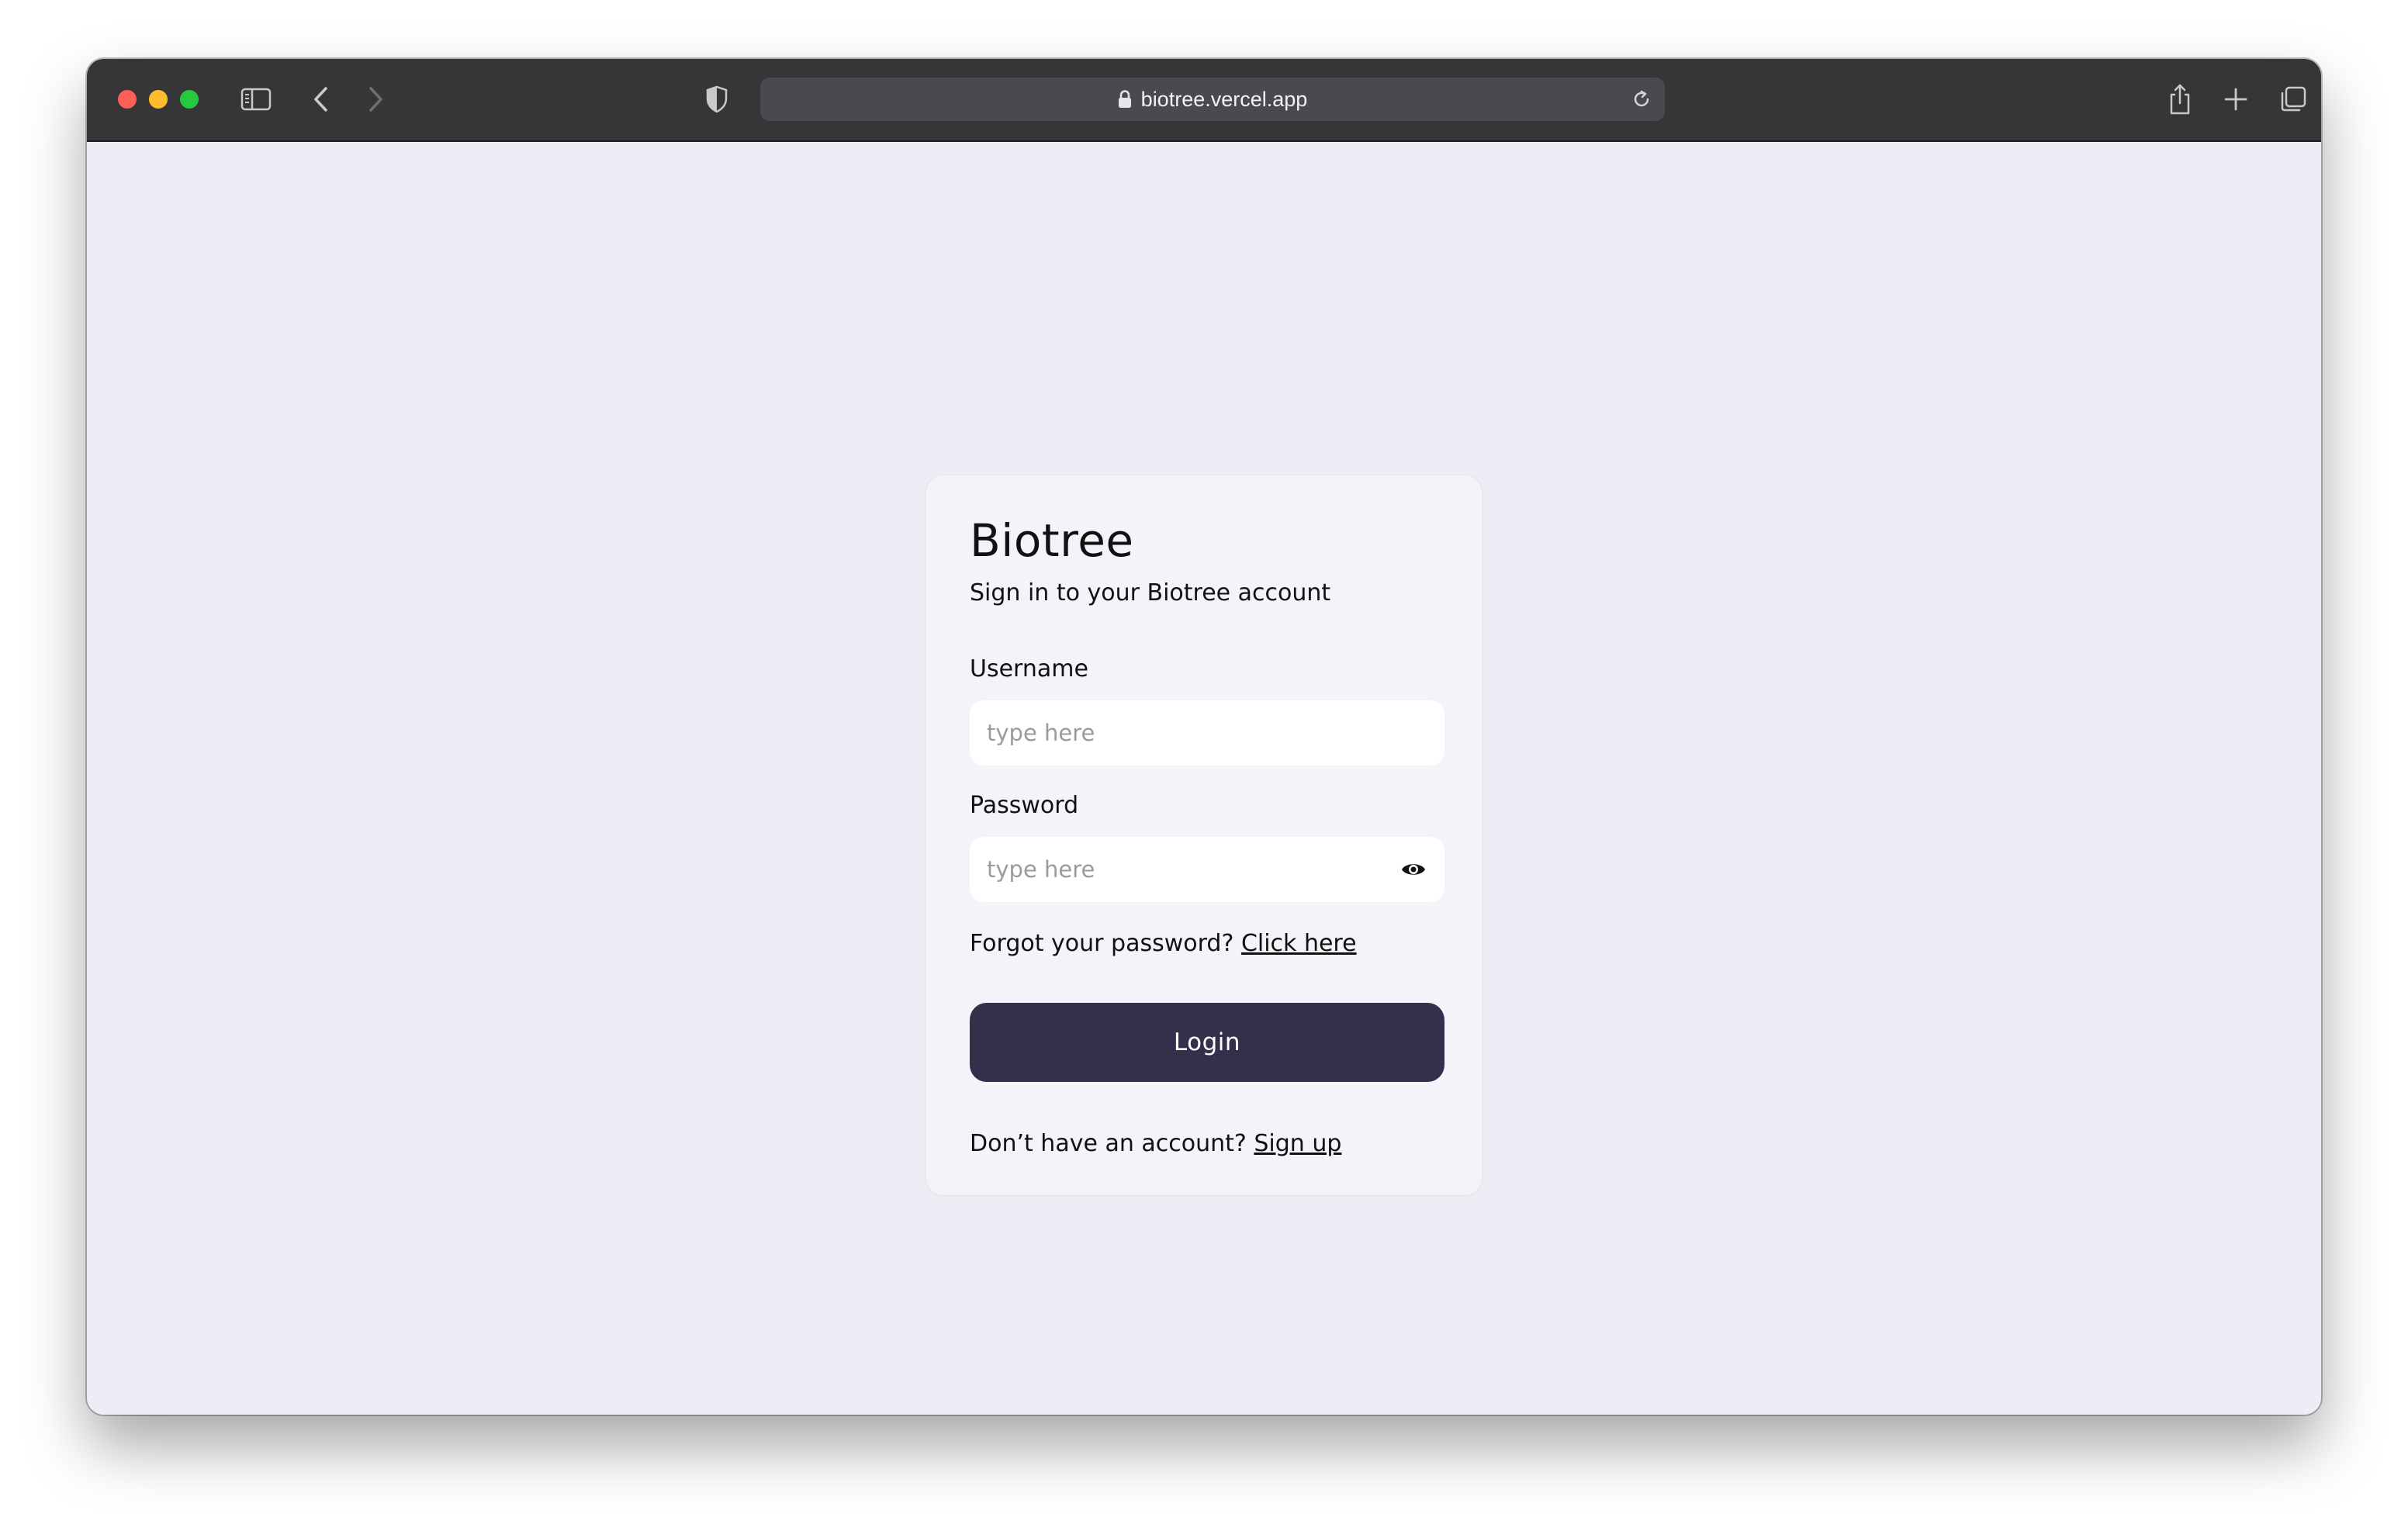 The width and height of the screenshot is (2408, 1531). I want to click on shield-icon, so click(717, 99).